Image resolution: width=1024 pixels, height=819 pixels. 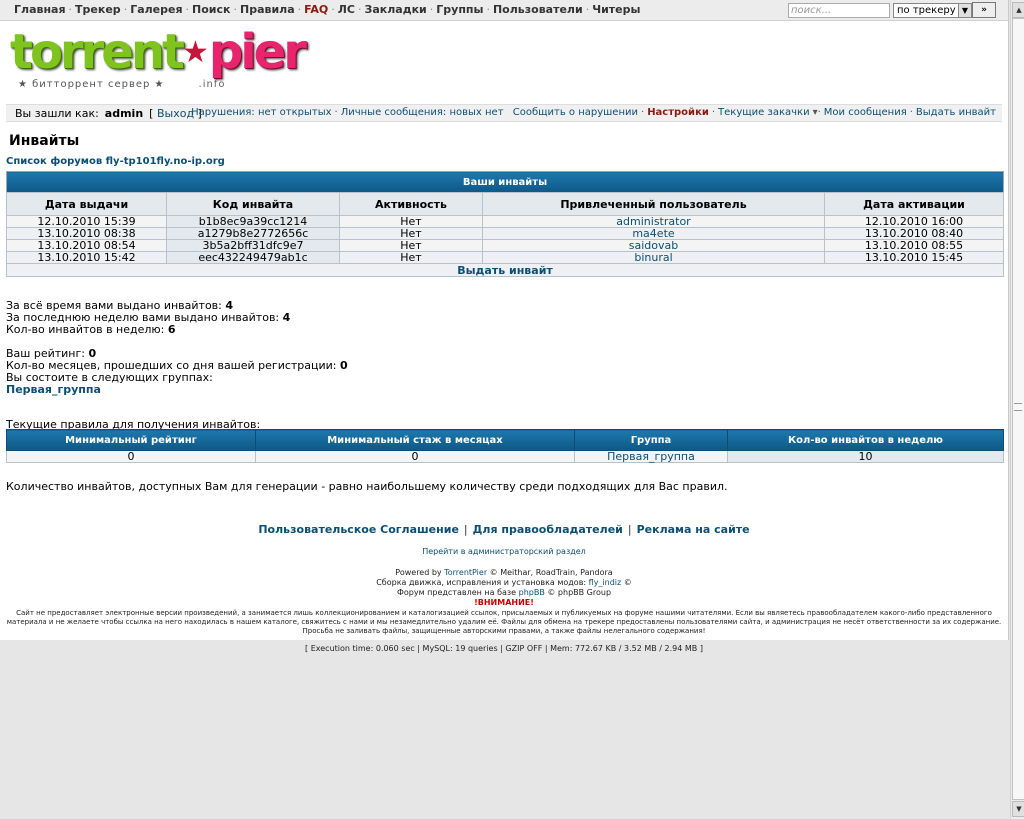 I want to click on nav-faq: FAQ, so click(x=316, y=9).